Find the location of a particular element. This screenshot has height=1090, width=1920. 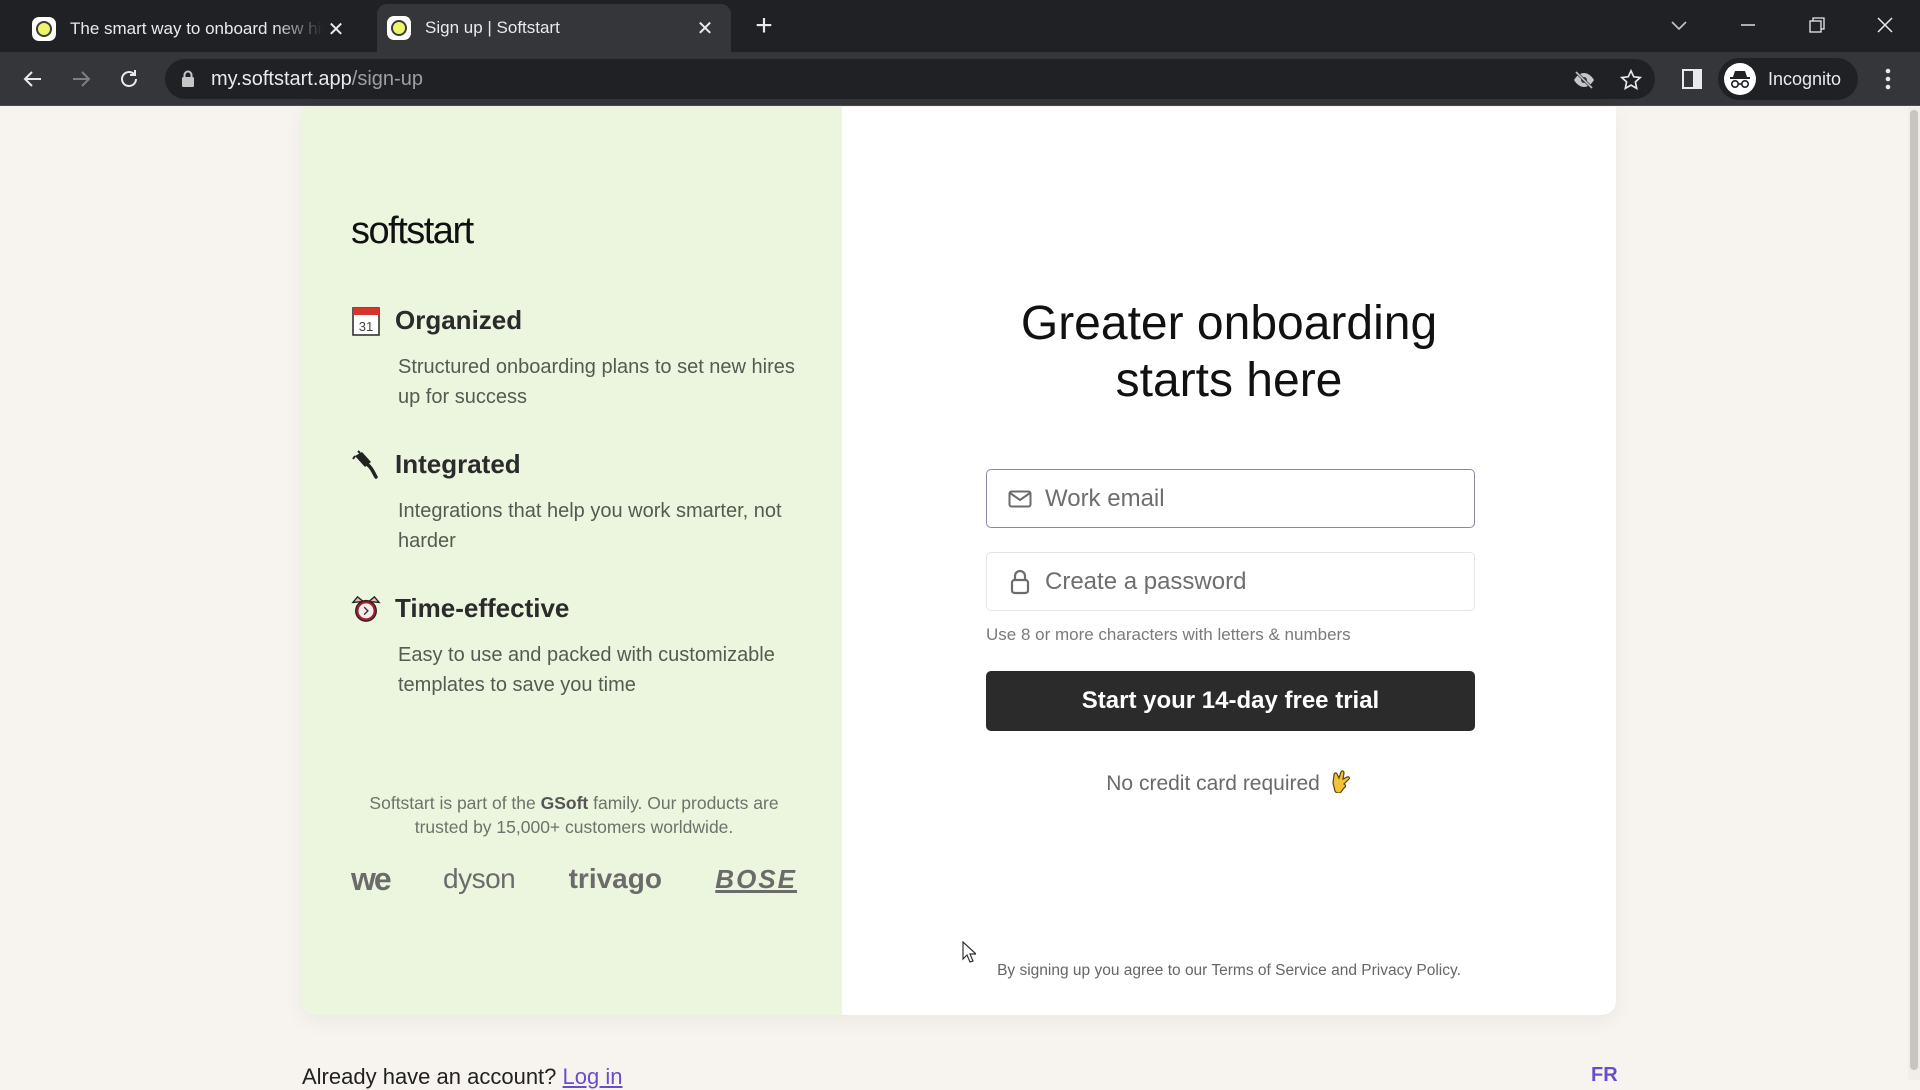

close-window-icon is located at coordinates (1885, 25).